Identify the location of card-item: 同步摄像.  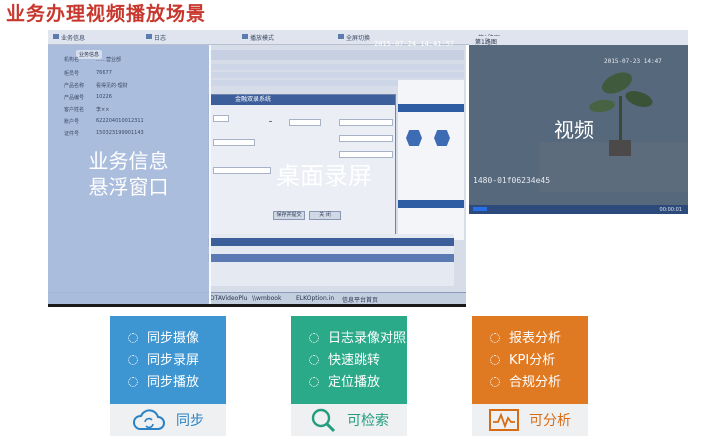
(168, 339).